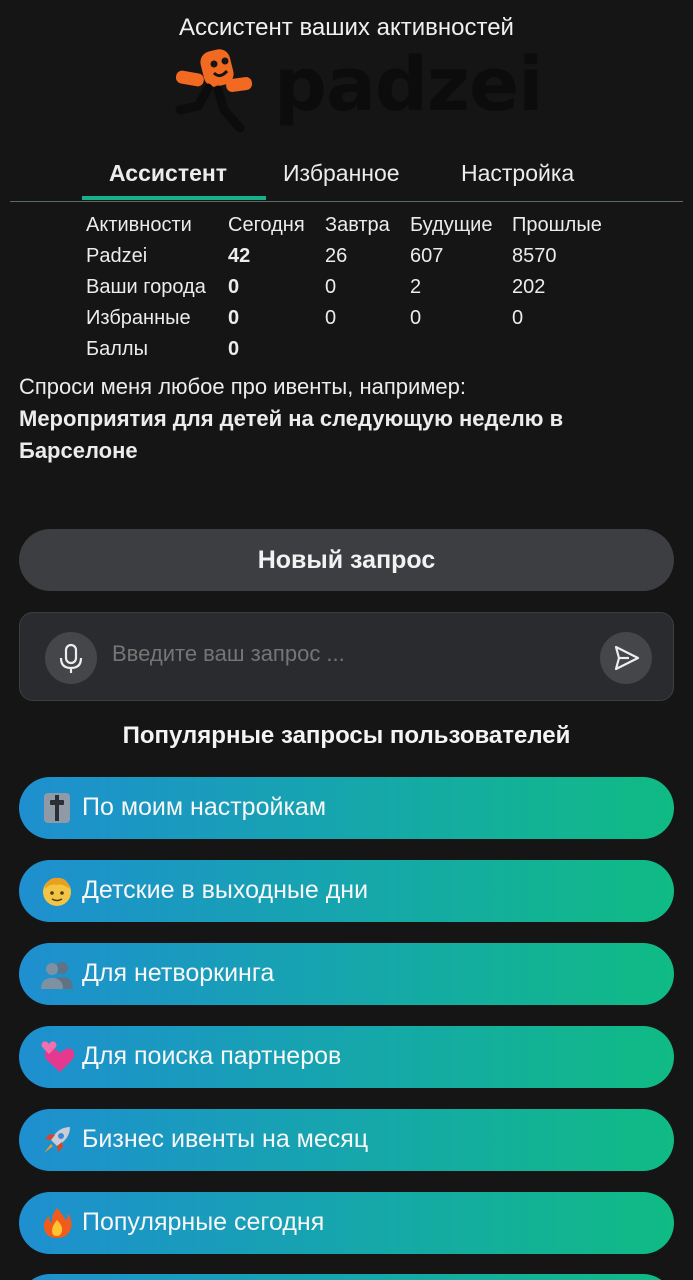 The width and height of the screenshot is (693, 1280). Describe the element at coordinates (225, 1139) in the screenshot. I see `popular-query-label: Бизнес ивенты на месяц` at that location.